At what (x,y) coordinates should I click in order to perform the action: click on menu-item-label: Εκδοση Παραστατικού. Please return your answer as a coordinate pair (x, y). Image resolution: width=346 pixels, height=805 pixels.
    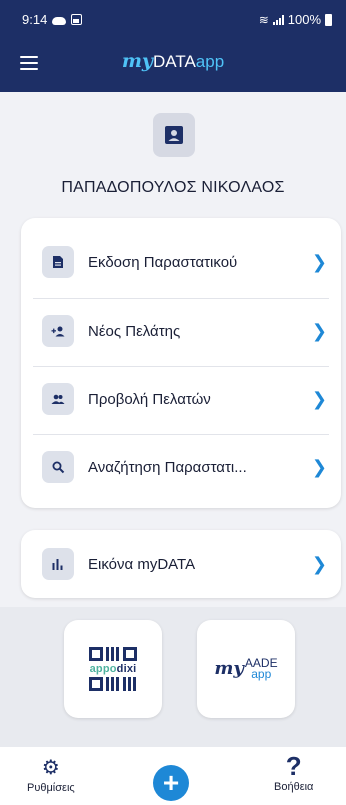
    Looking at the image, I should click on (163, 262).